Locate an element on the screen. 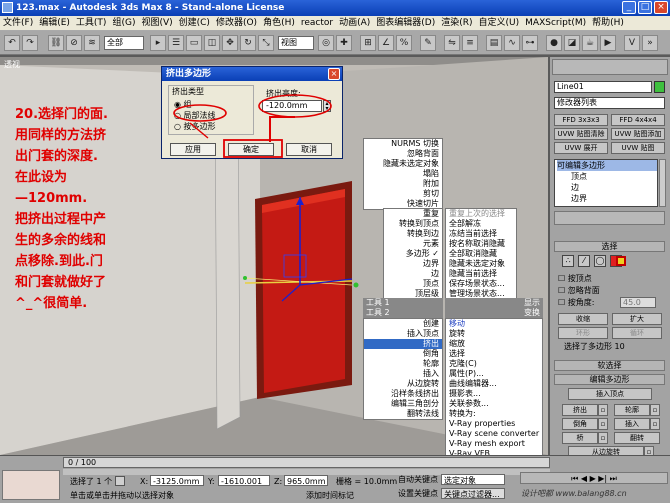 The width and height of the screenshot is (670, 503). quad-item: 附加 is located at coordinates (403, 184).